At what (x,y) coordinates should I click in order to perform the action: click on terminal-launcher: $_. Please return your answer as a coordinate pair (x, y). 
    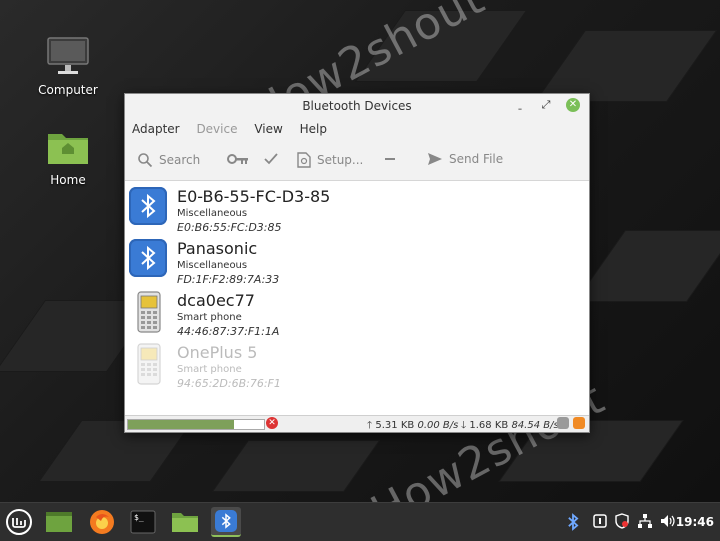
    Looking at the image, I should click on (143, 522).